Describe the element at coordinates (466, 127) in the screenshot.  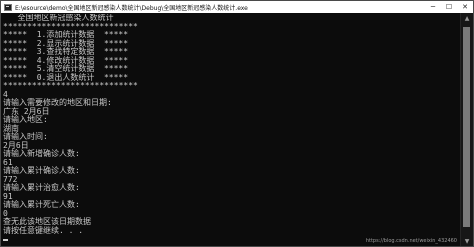
I see `scrollbar-thumb` at that location.